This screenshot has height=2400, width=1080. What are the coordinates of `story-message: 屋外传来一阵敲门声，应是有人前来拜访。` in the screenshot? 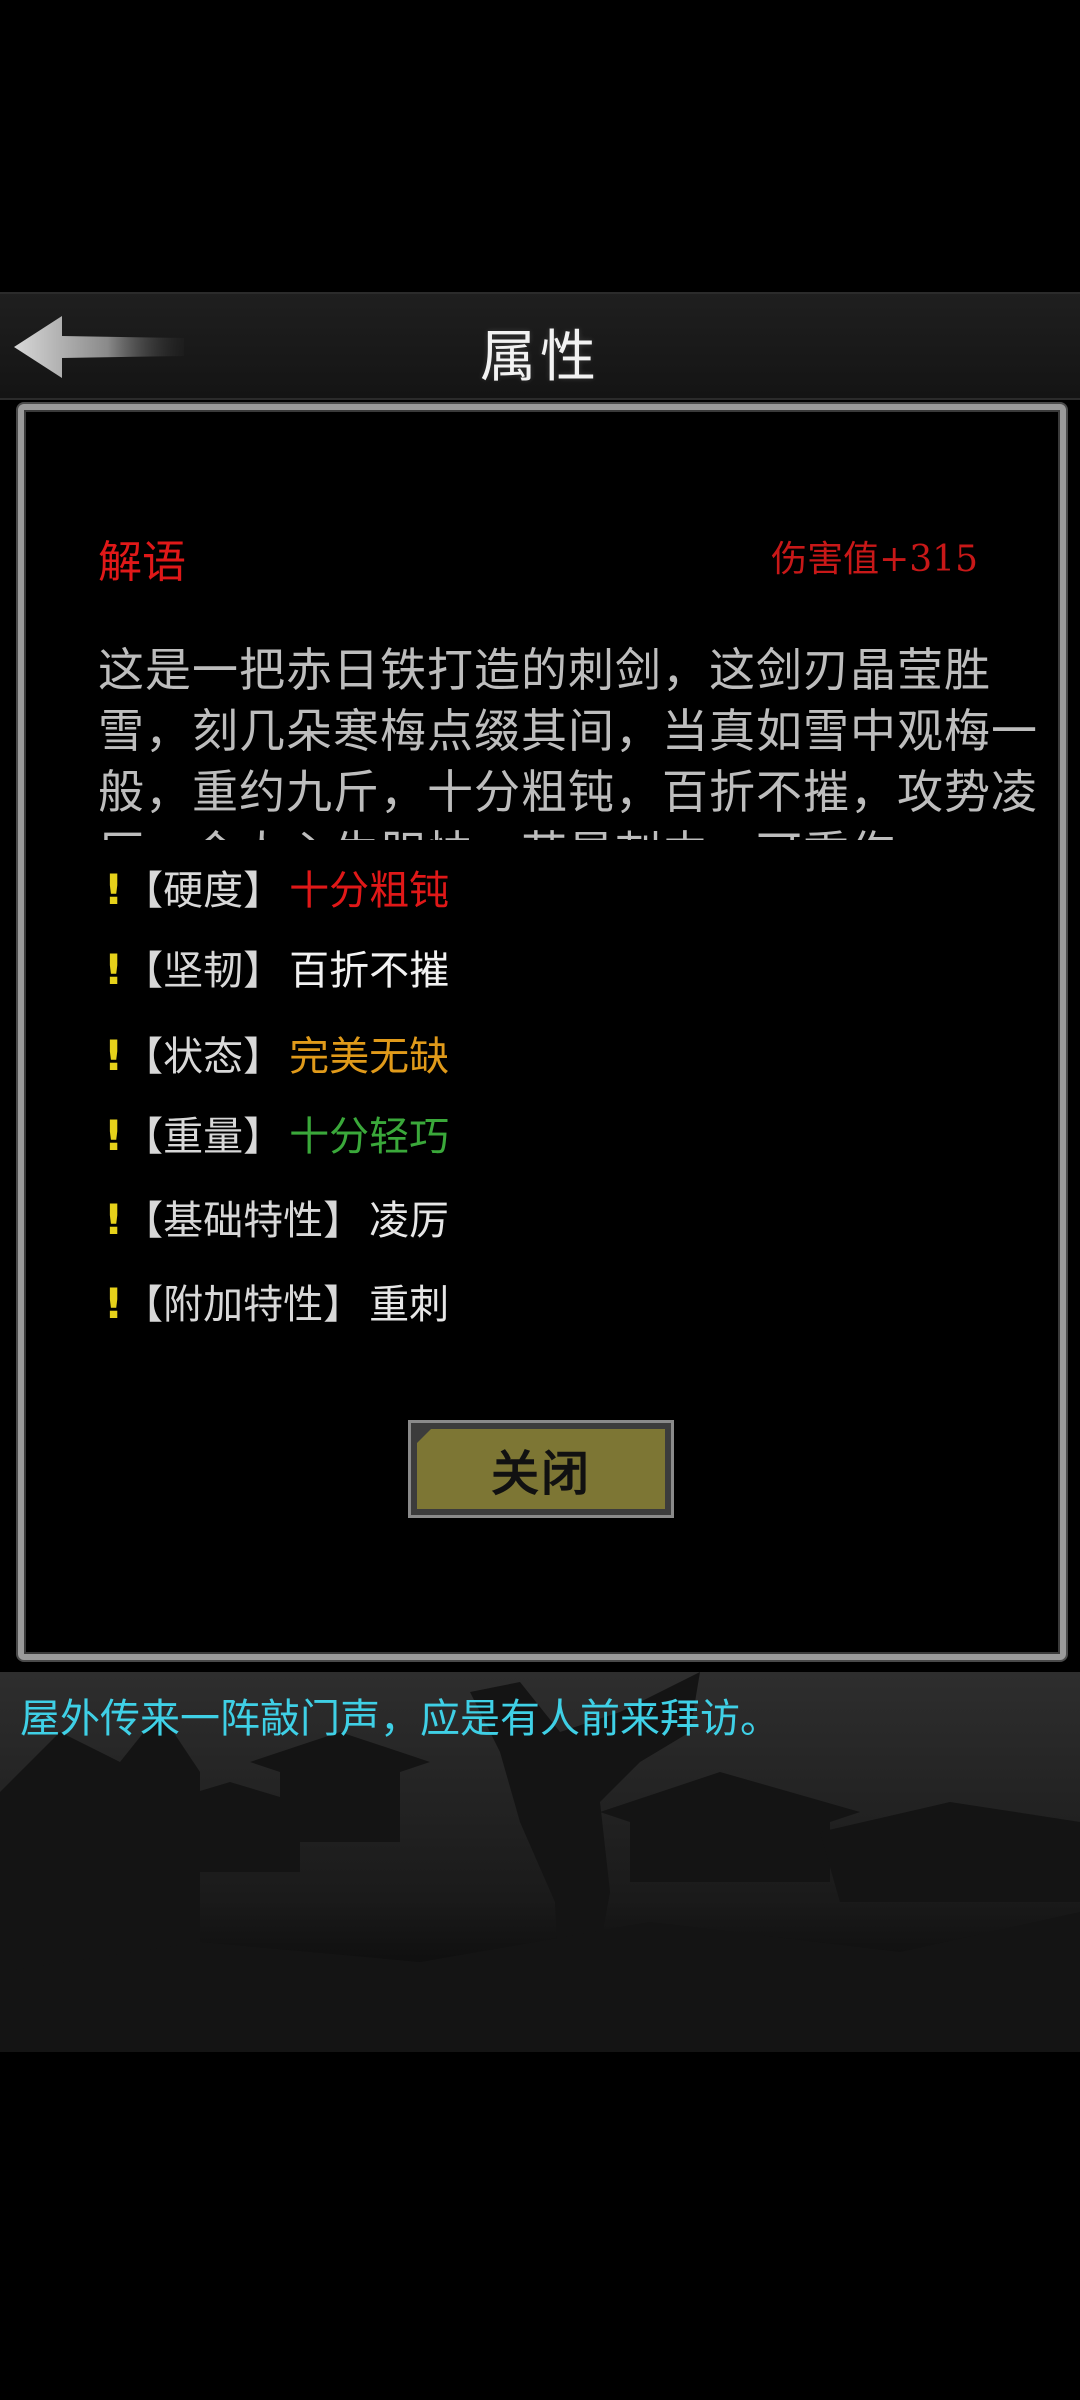 It's located at (400, 1719).